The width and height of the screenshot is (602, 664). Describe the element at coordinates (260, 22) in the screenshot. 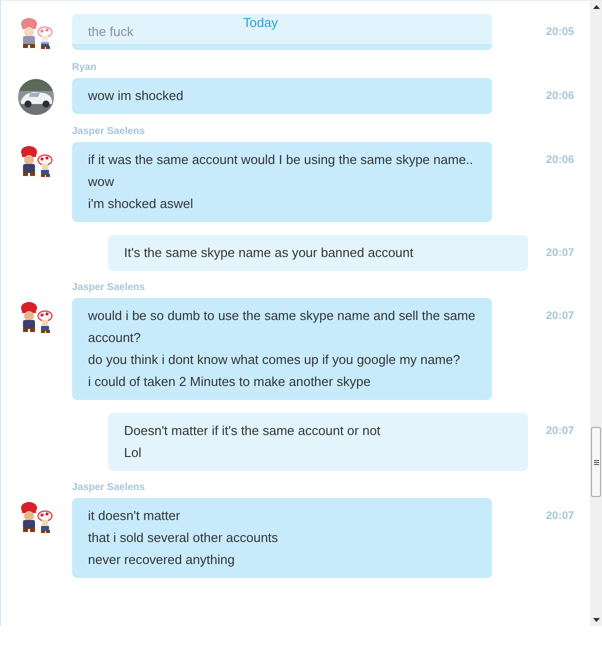

I see `date-divider: Today` at that location.